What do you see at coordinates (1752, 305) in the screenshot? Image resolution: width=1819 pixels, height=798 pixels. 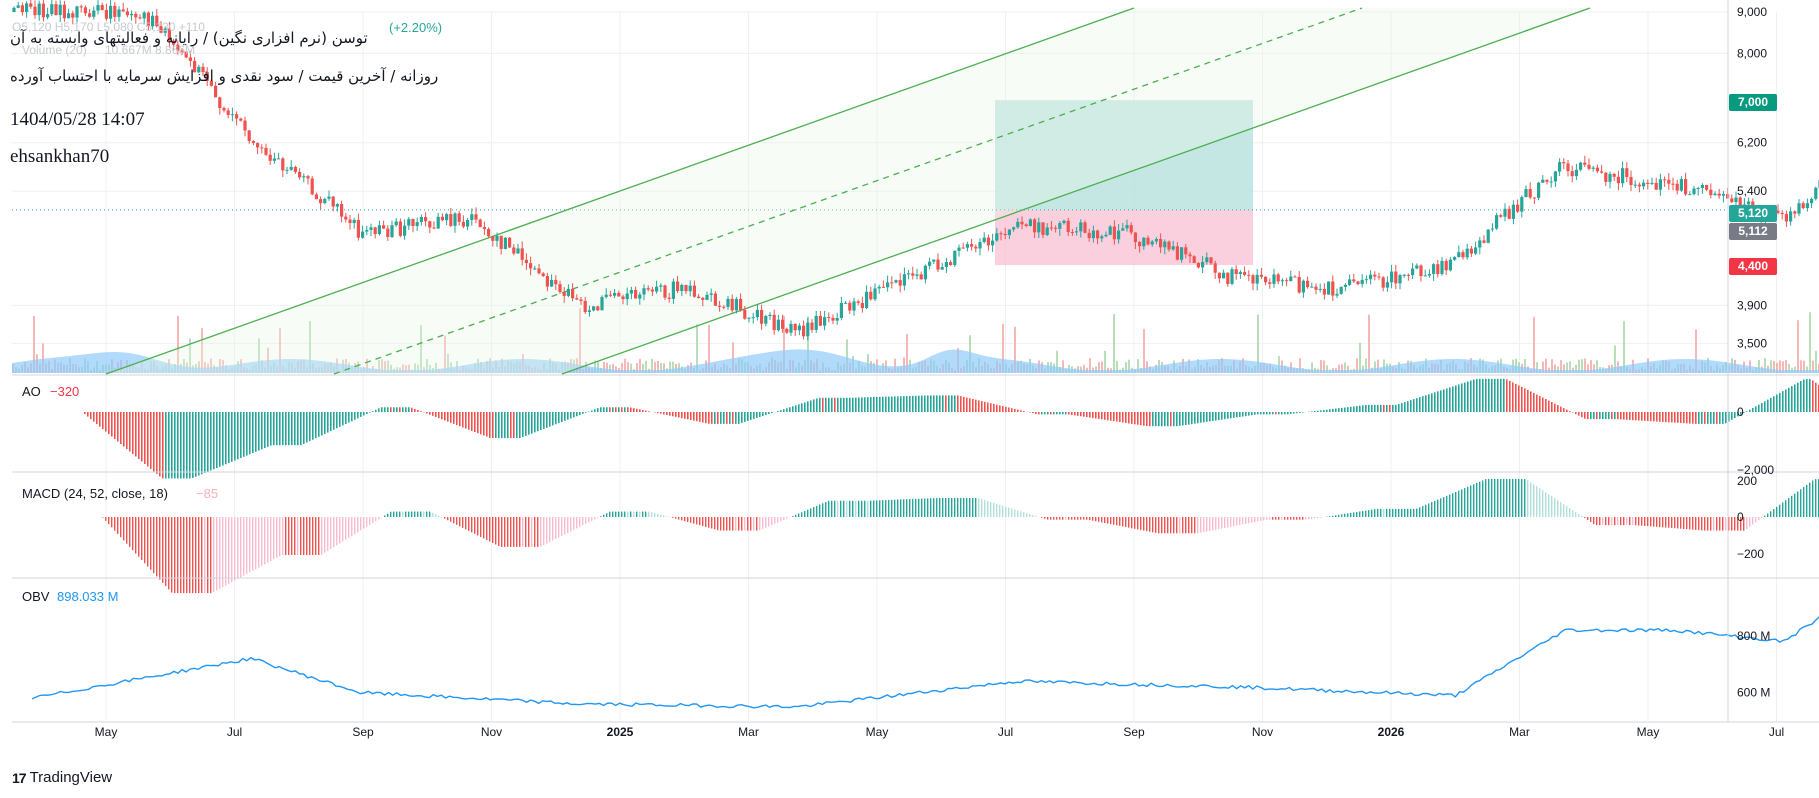 I see `price-tick-label: 3,900` at bounding box center [1752, 305].